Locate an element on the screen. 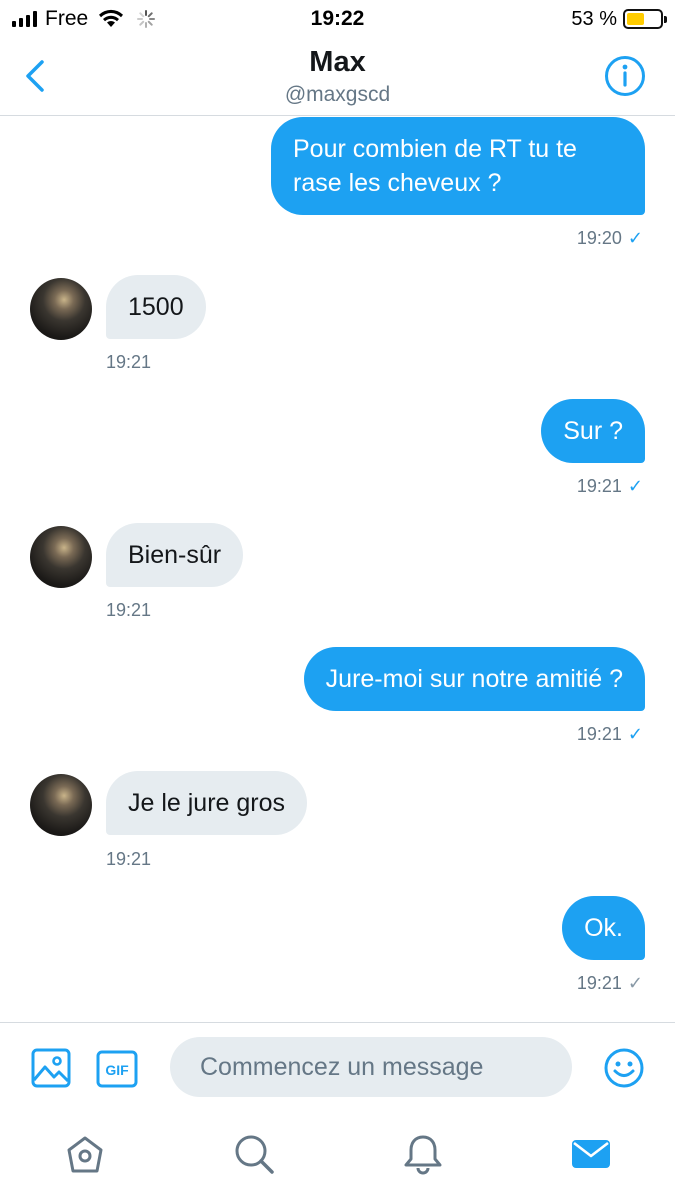 The image size is (675, 1200). status-bar: Free 19:22 53 % is located at coordinates (337, 19).